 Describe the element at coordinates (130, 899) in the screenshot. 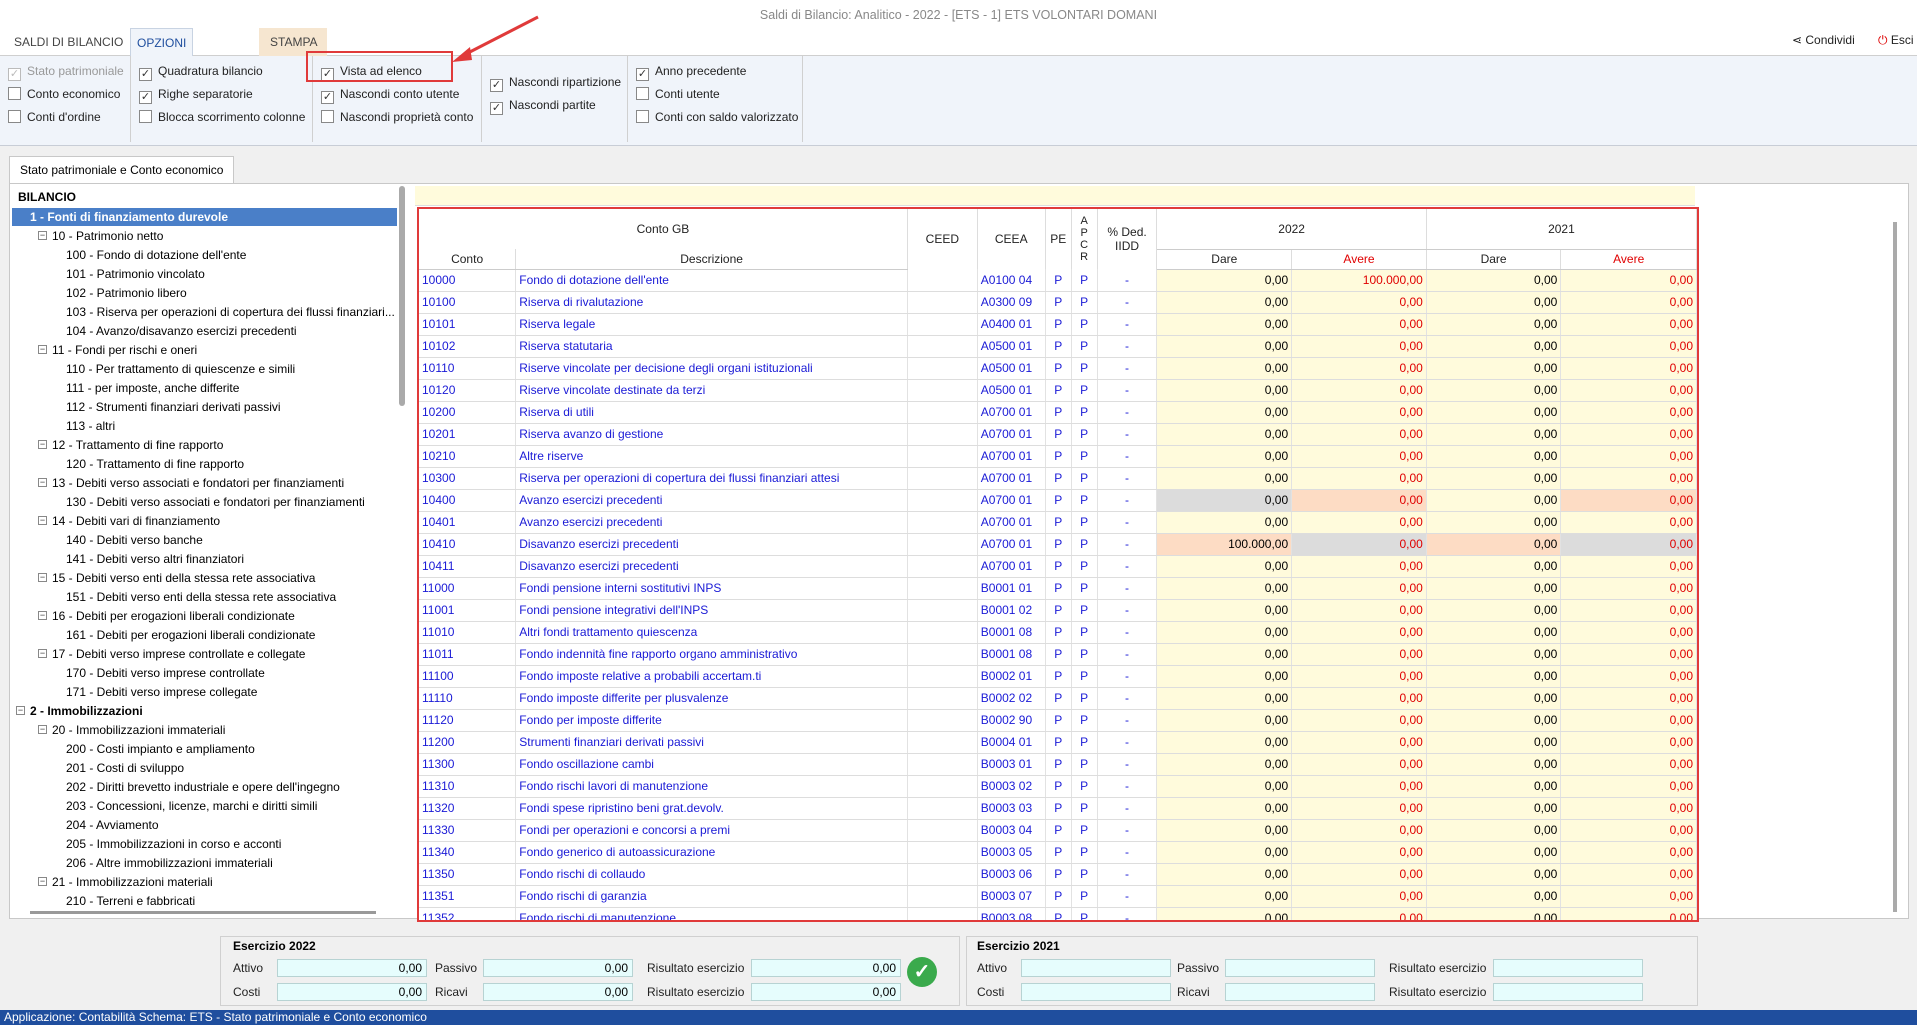

I see `tree-node: 210 - Terreni e fabbricati` at that location.